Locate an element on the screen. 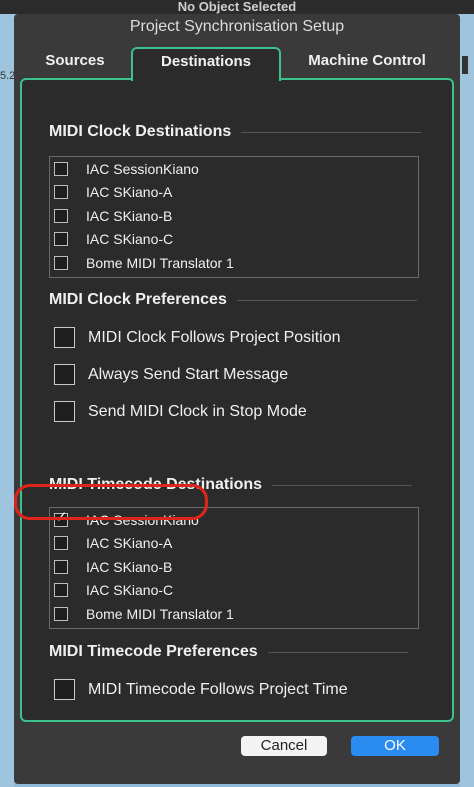 The width and height of the screenshot is (474, 787). ok-button: OK is located at coordinates (395, 746).